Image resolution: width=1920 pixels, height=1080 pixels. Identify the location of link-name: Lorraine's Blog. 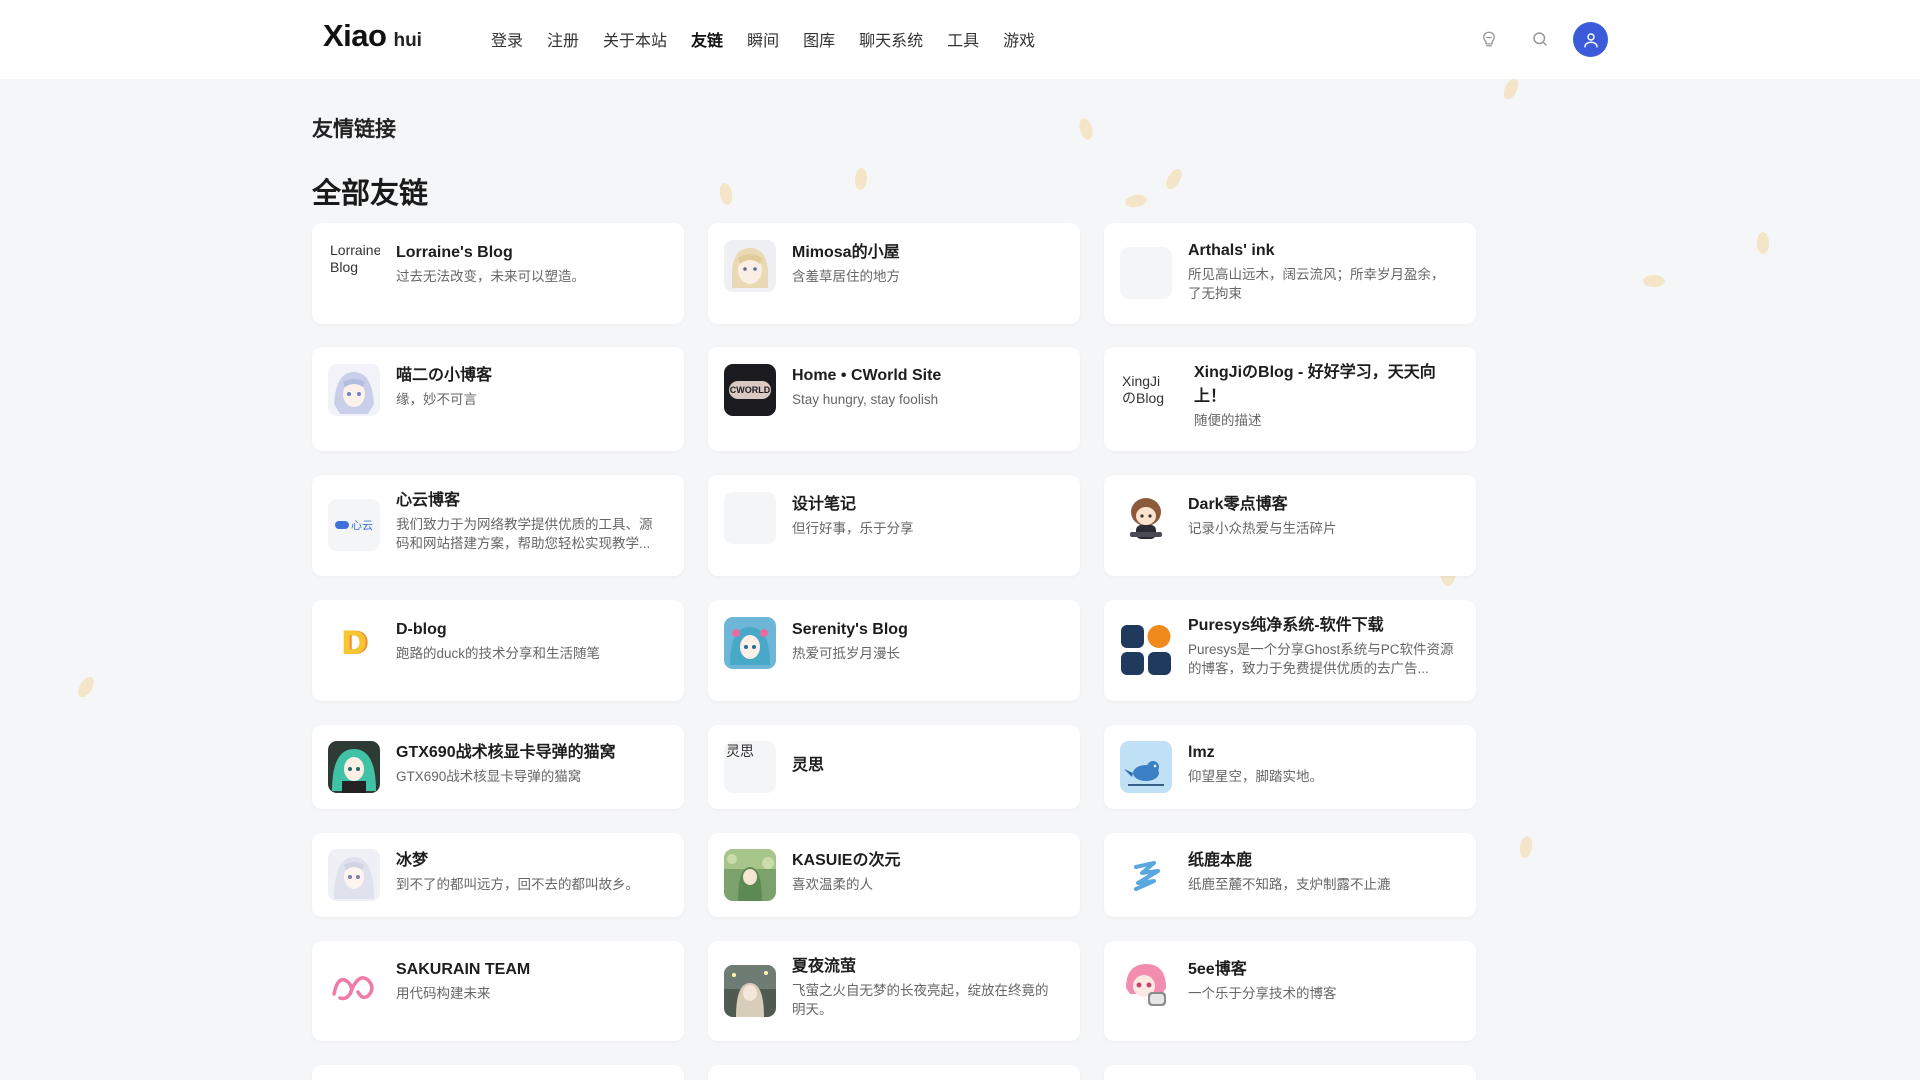
(454, 252).